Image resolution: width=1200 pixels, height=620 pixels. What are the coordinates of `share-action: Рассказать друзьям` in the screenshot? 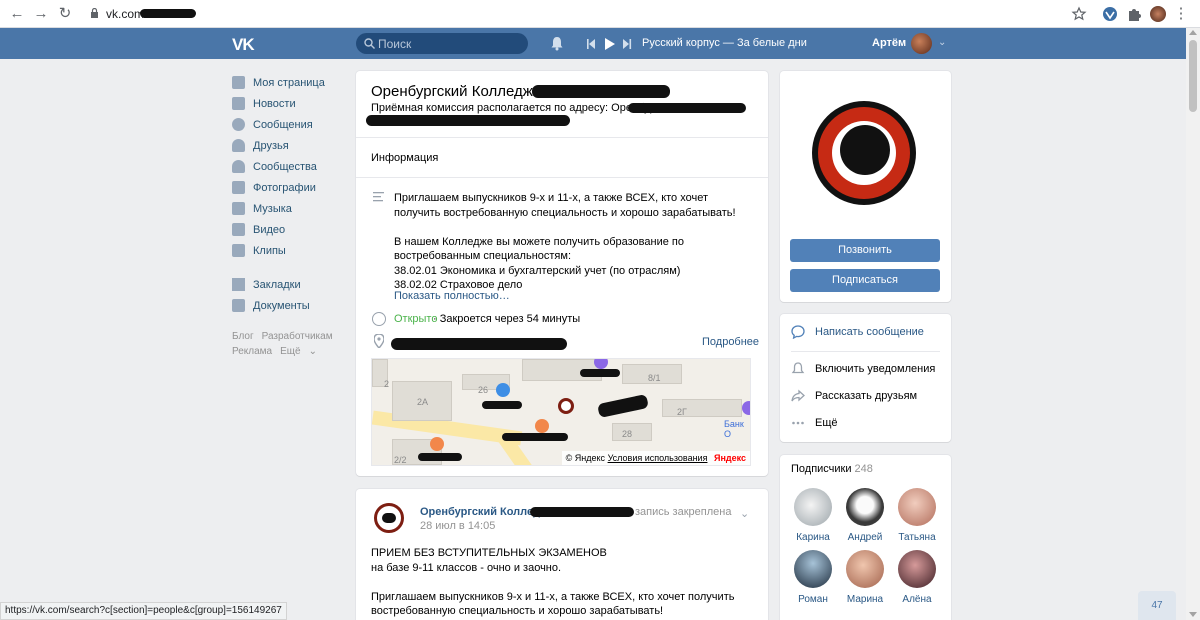 It's located at (854, 396).